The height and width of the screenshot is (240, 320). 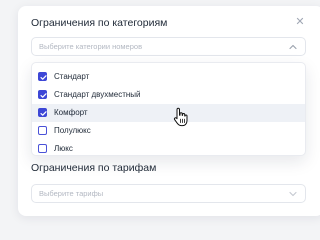 I want to click on checkbox-comfort, so click(x=42, y=112).